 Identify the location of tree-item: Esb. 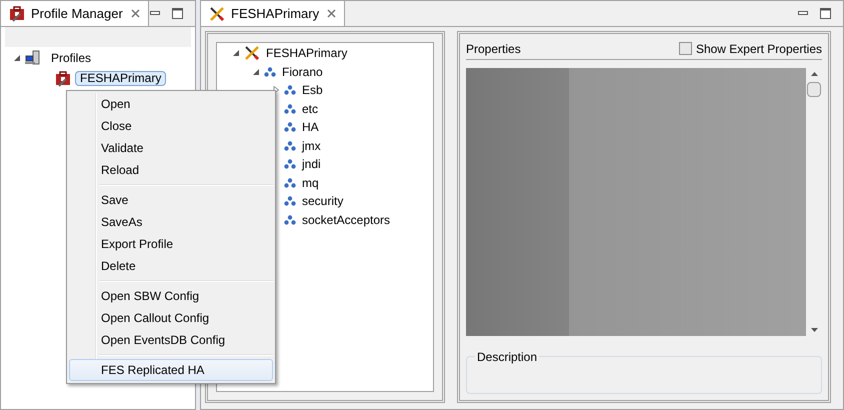
(312, 90).